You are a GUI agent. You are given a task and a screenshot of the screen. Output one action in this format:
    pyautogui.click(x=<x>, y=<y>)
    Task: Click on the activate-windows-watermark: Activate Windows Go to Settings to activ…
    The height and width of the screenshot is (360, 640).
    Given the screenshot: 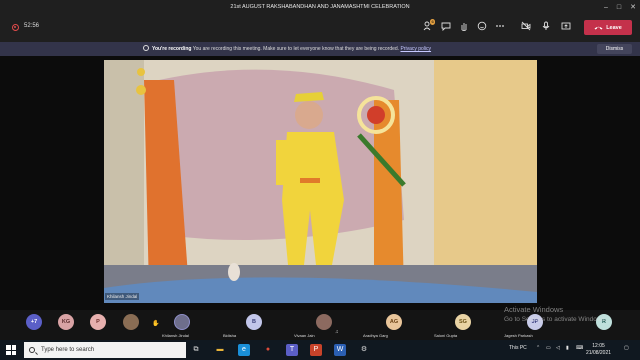 What is the action you would take?
    pyautogui.click(x=555, y=315)
    